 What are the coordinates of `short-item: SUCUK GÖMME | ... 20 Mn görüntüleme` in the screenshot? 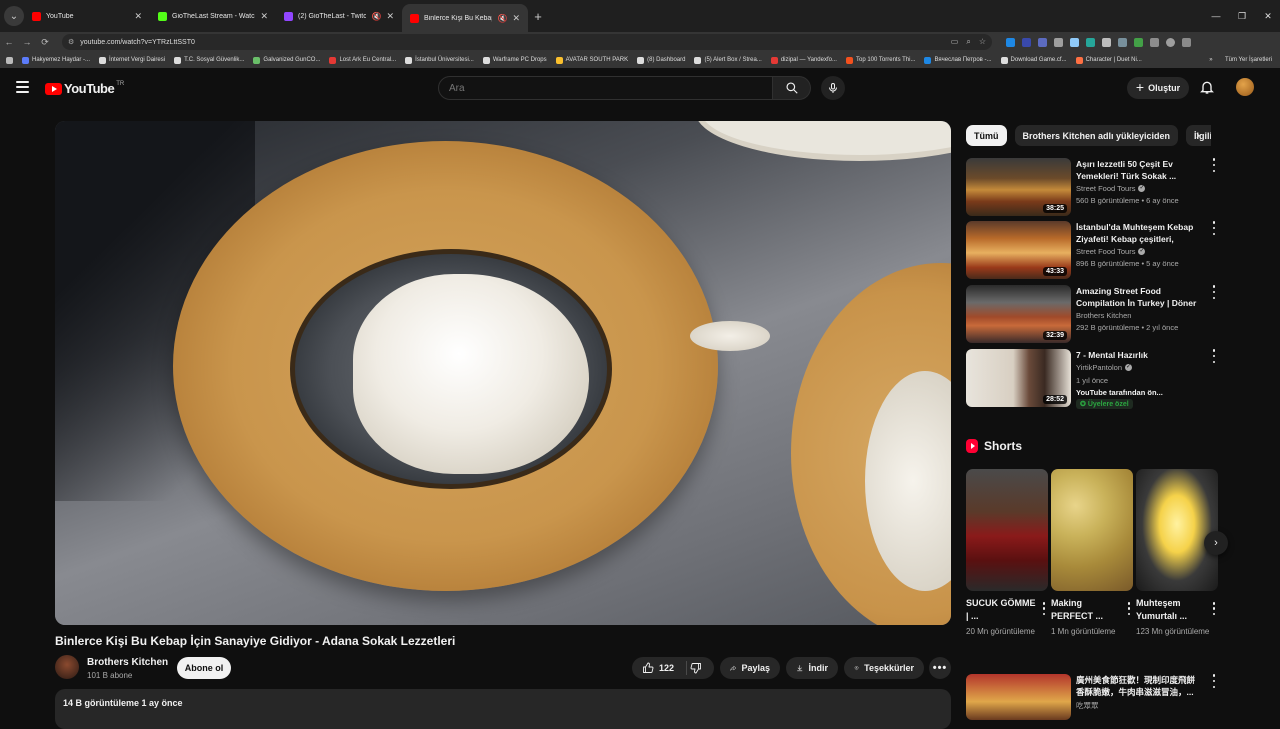 It's located at (1007, 553).